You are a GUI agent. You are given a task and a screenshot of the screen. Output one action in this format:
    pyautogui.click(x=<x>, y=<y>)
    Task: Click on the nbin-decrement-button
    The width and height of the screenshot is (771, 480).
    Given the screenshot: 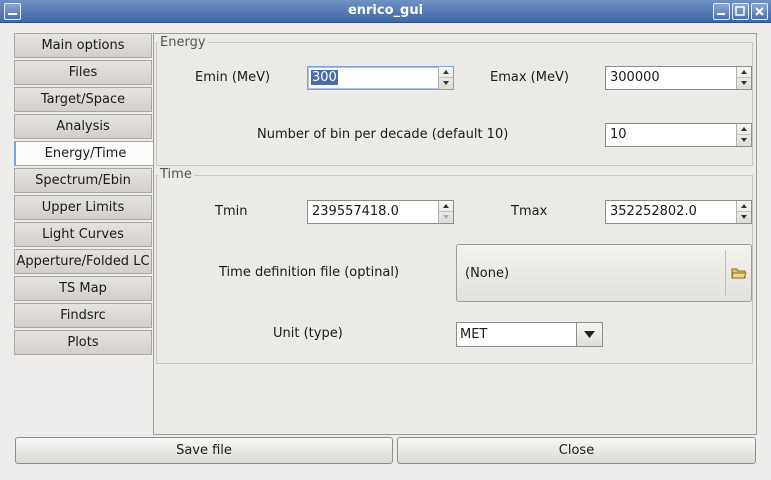 What is the action you would take?
    pyautogui.click(x=744, y=140)
    